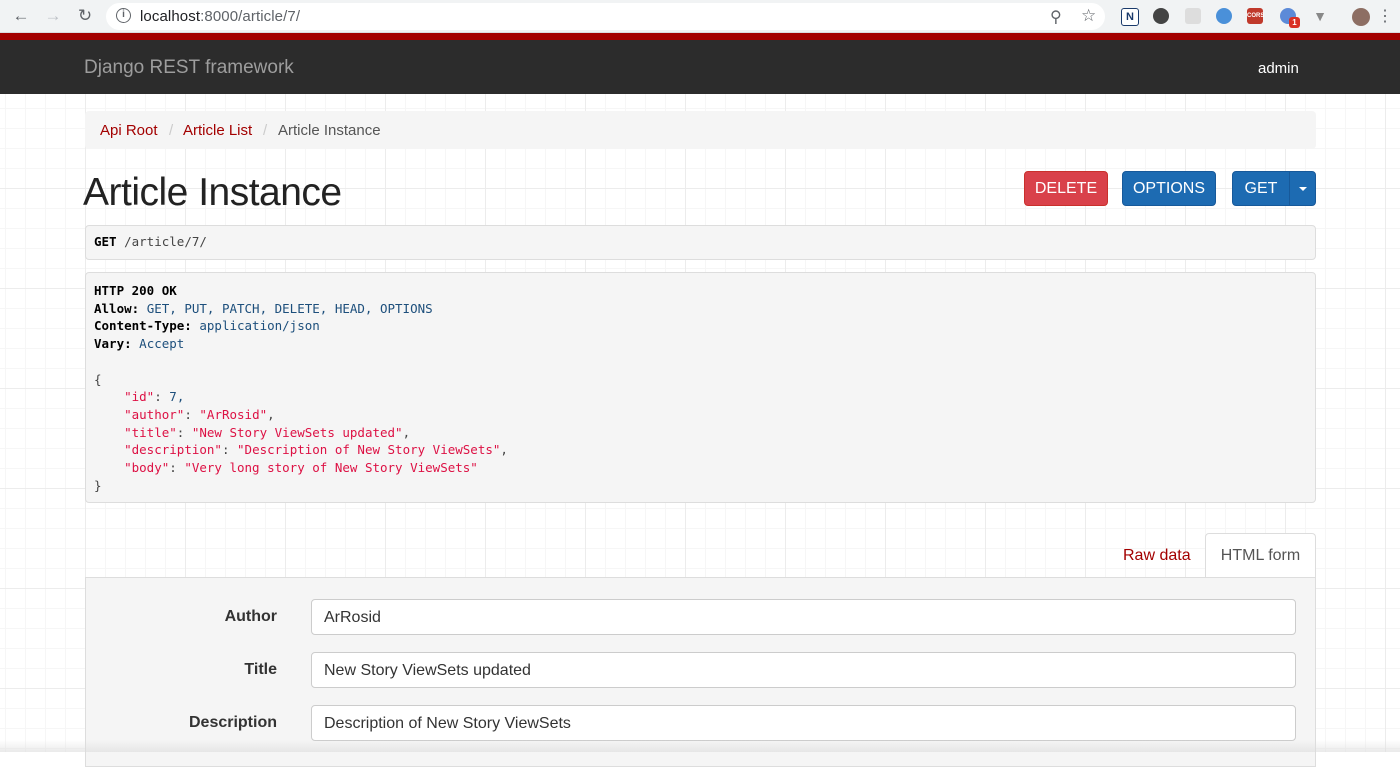 The height and width of the screenshot is (767, 1400). Describe the element at coordinates (1278, 68) in the screenshot. I see `user-menu: admin` at that location.